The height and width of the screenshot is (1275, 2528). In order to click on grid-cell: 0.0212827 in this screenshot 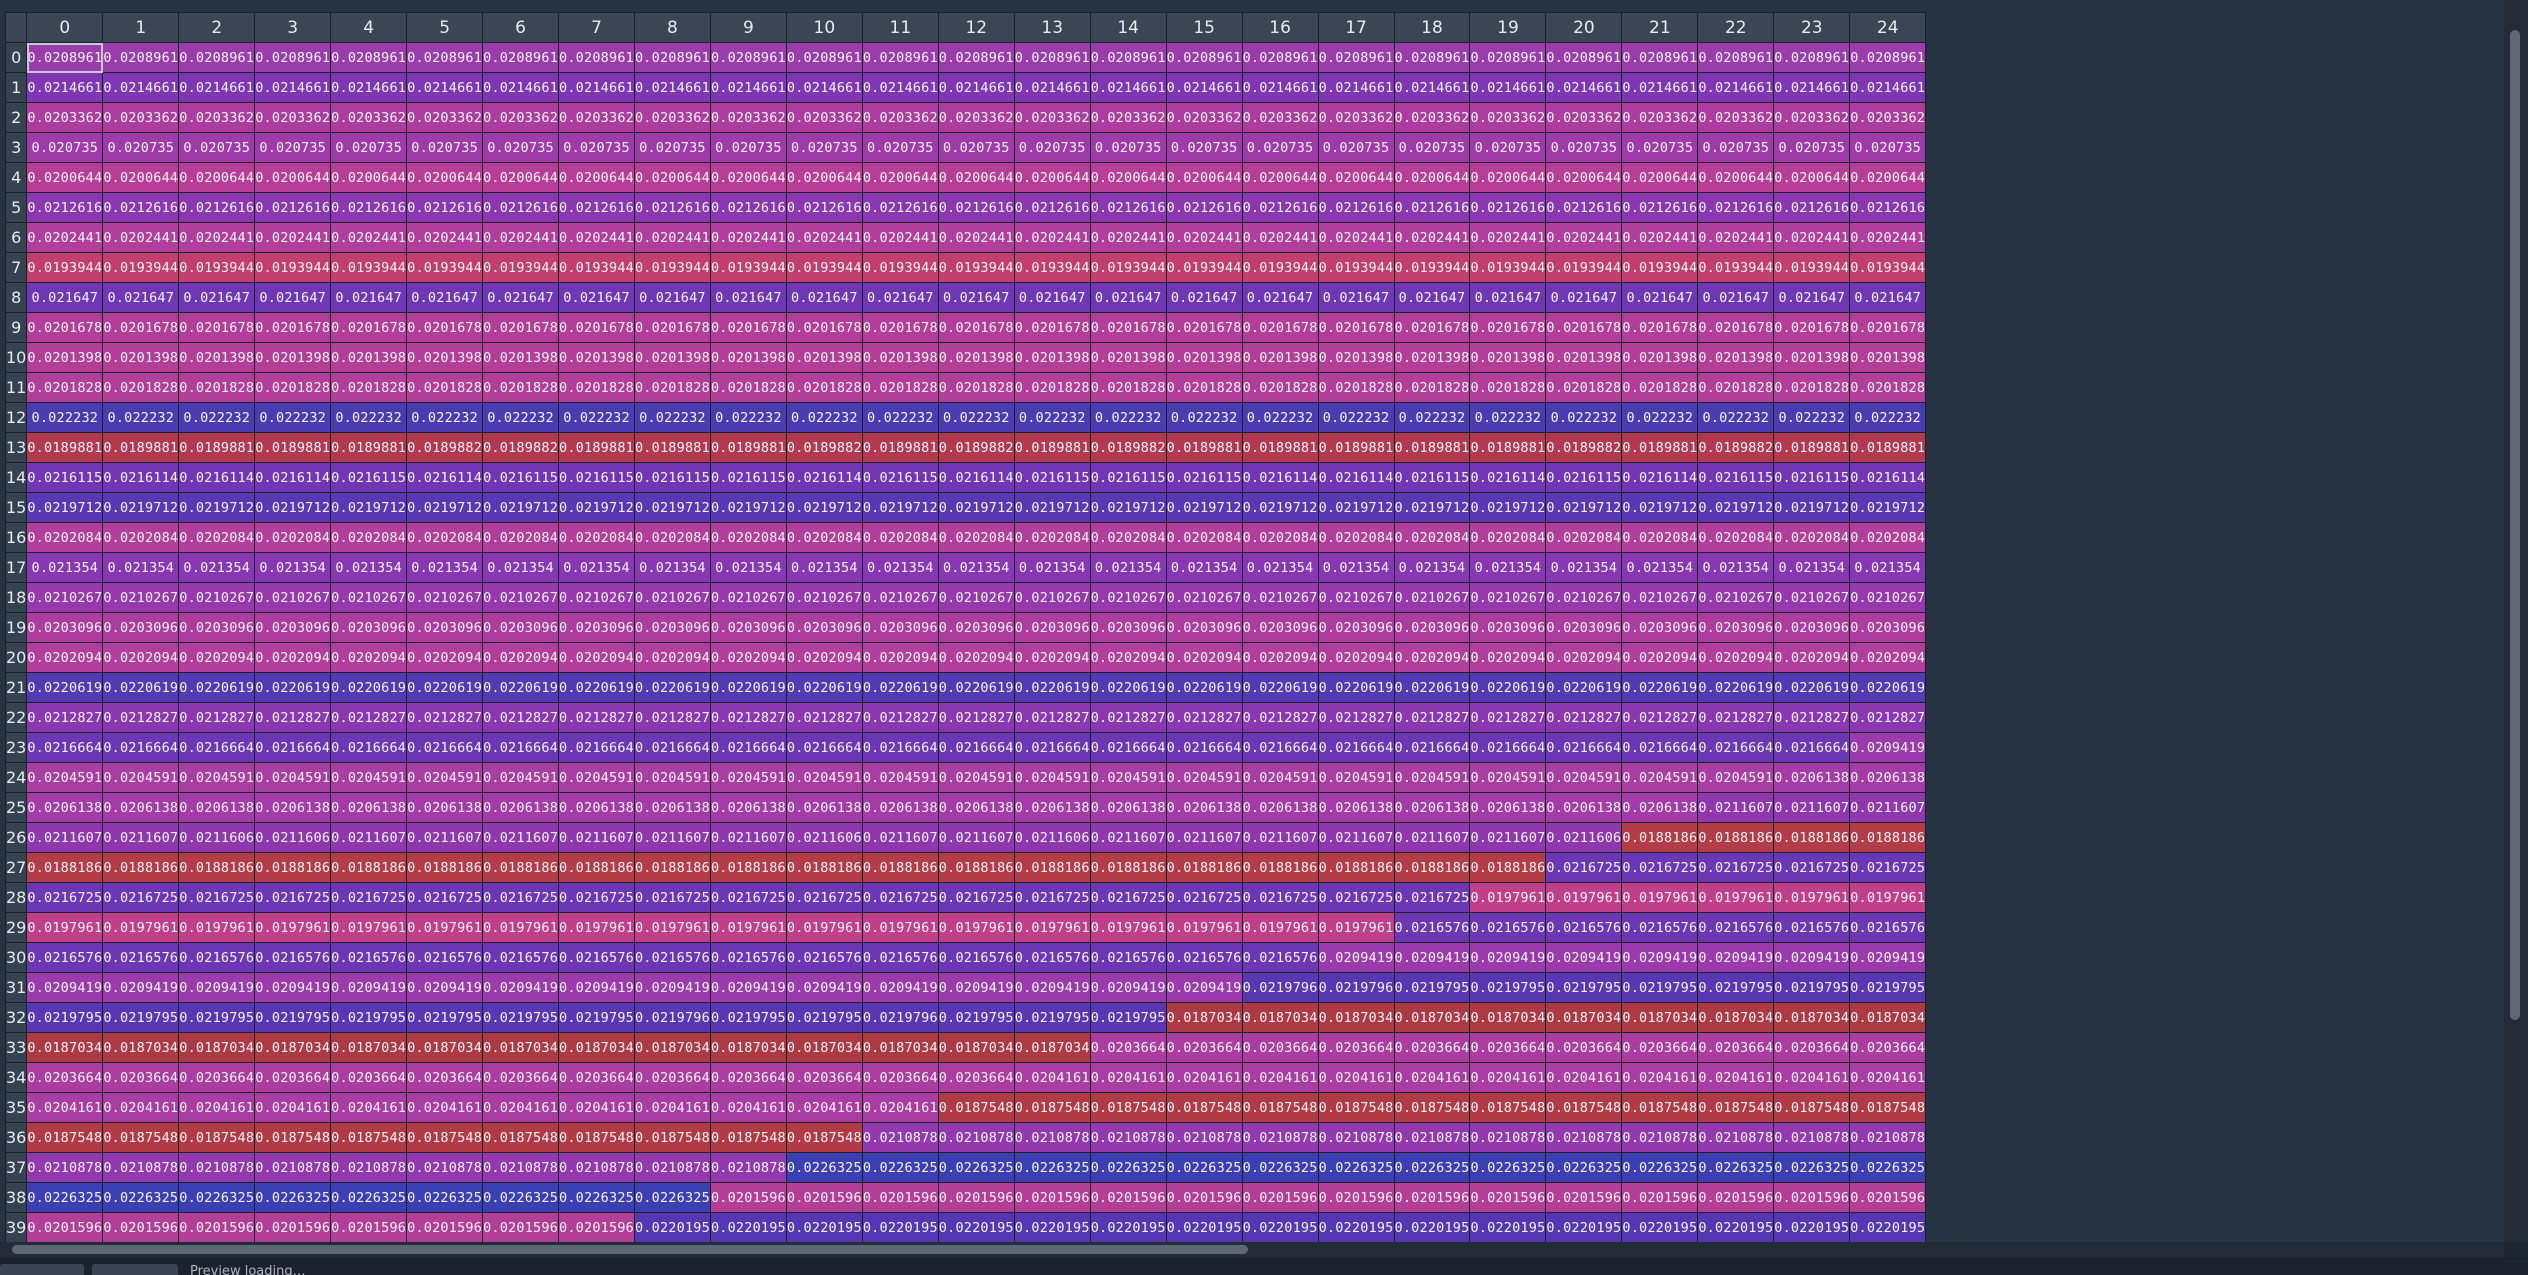, I will do `click(217, 717)`.